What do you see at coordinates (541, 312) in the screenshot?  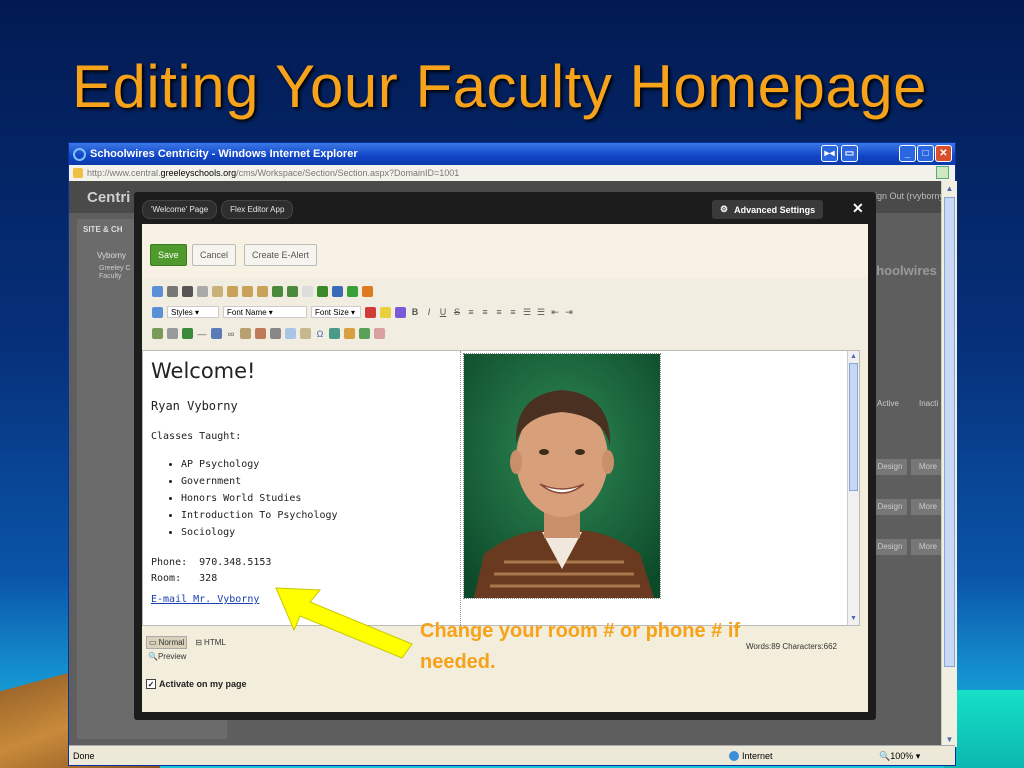 I see `bulleted-list-icon: ☰` at bounding box center [541, 312].